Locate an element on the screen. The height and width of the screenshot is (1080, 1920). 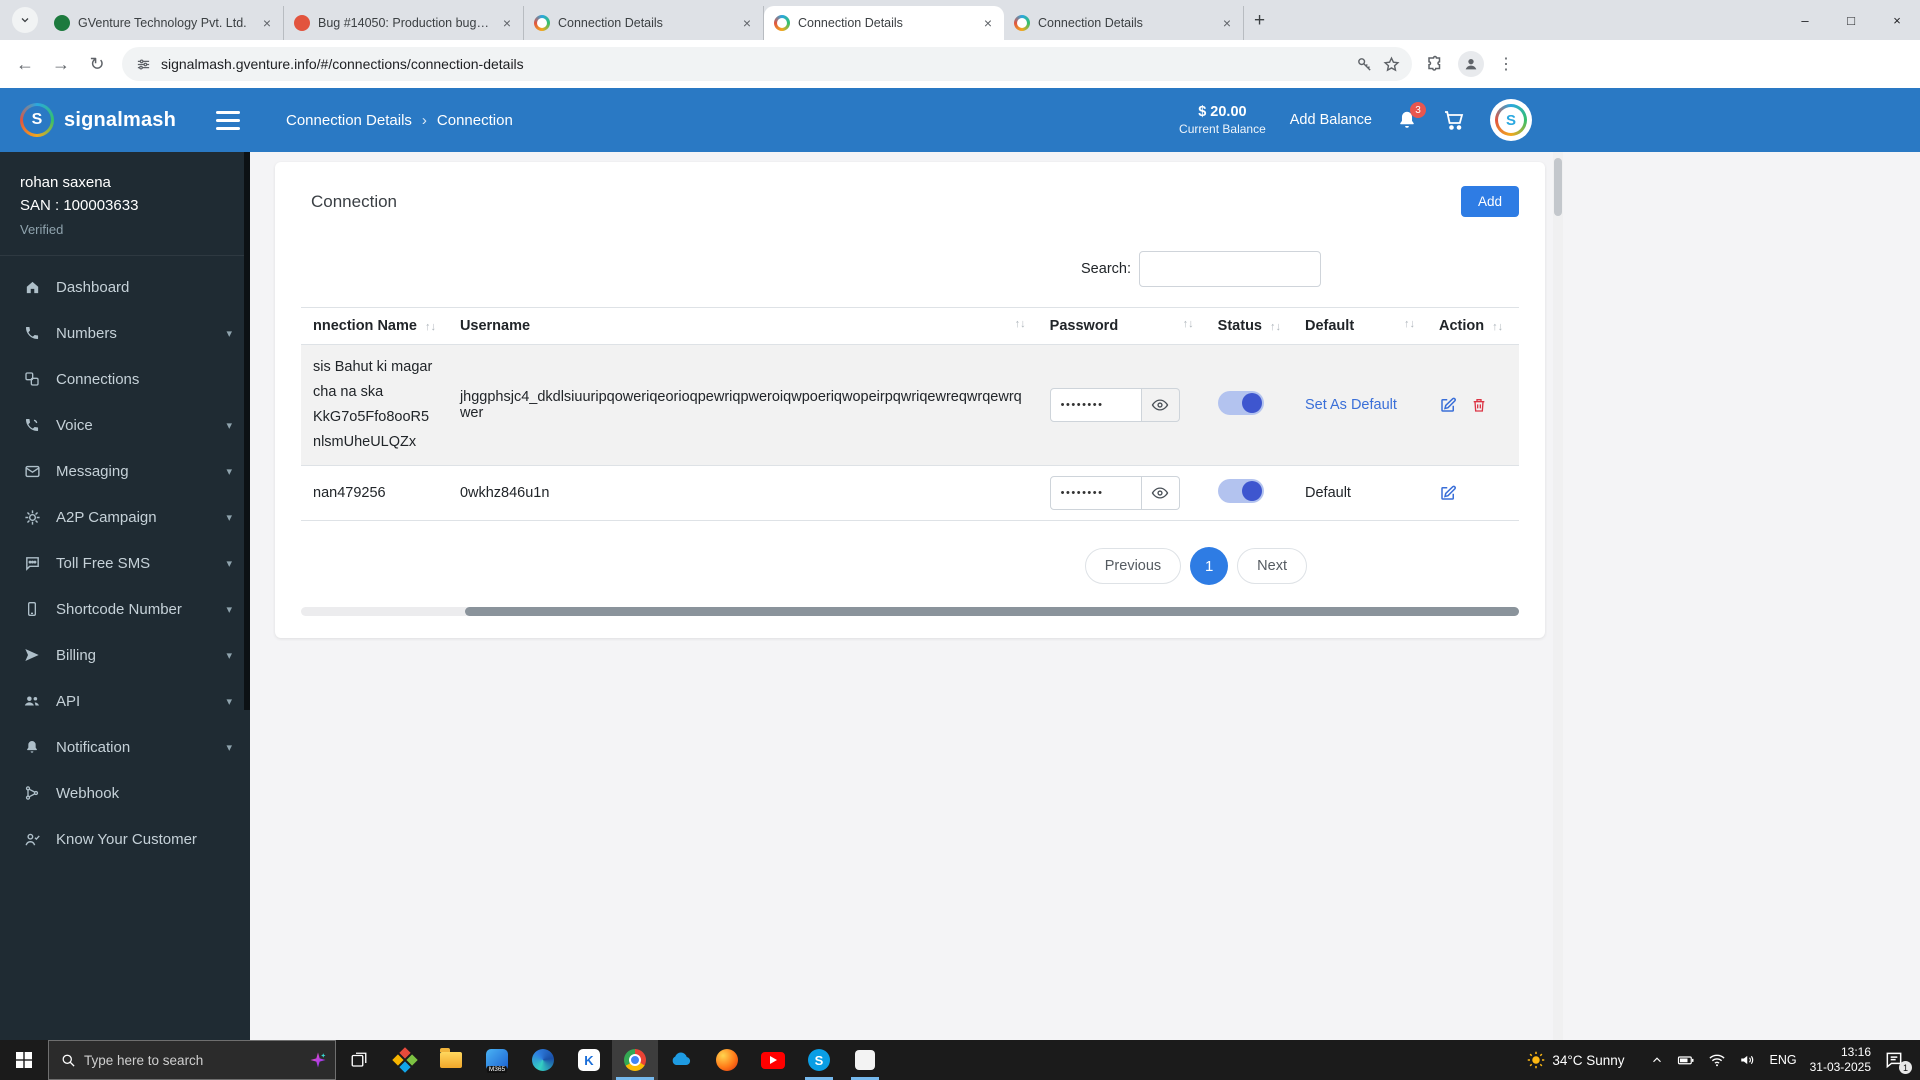
app-colorful-suite is located at coordinates (405, 1060).